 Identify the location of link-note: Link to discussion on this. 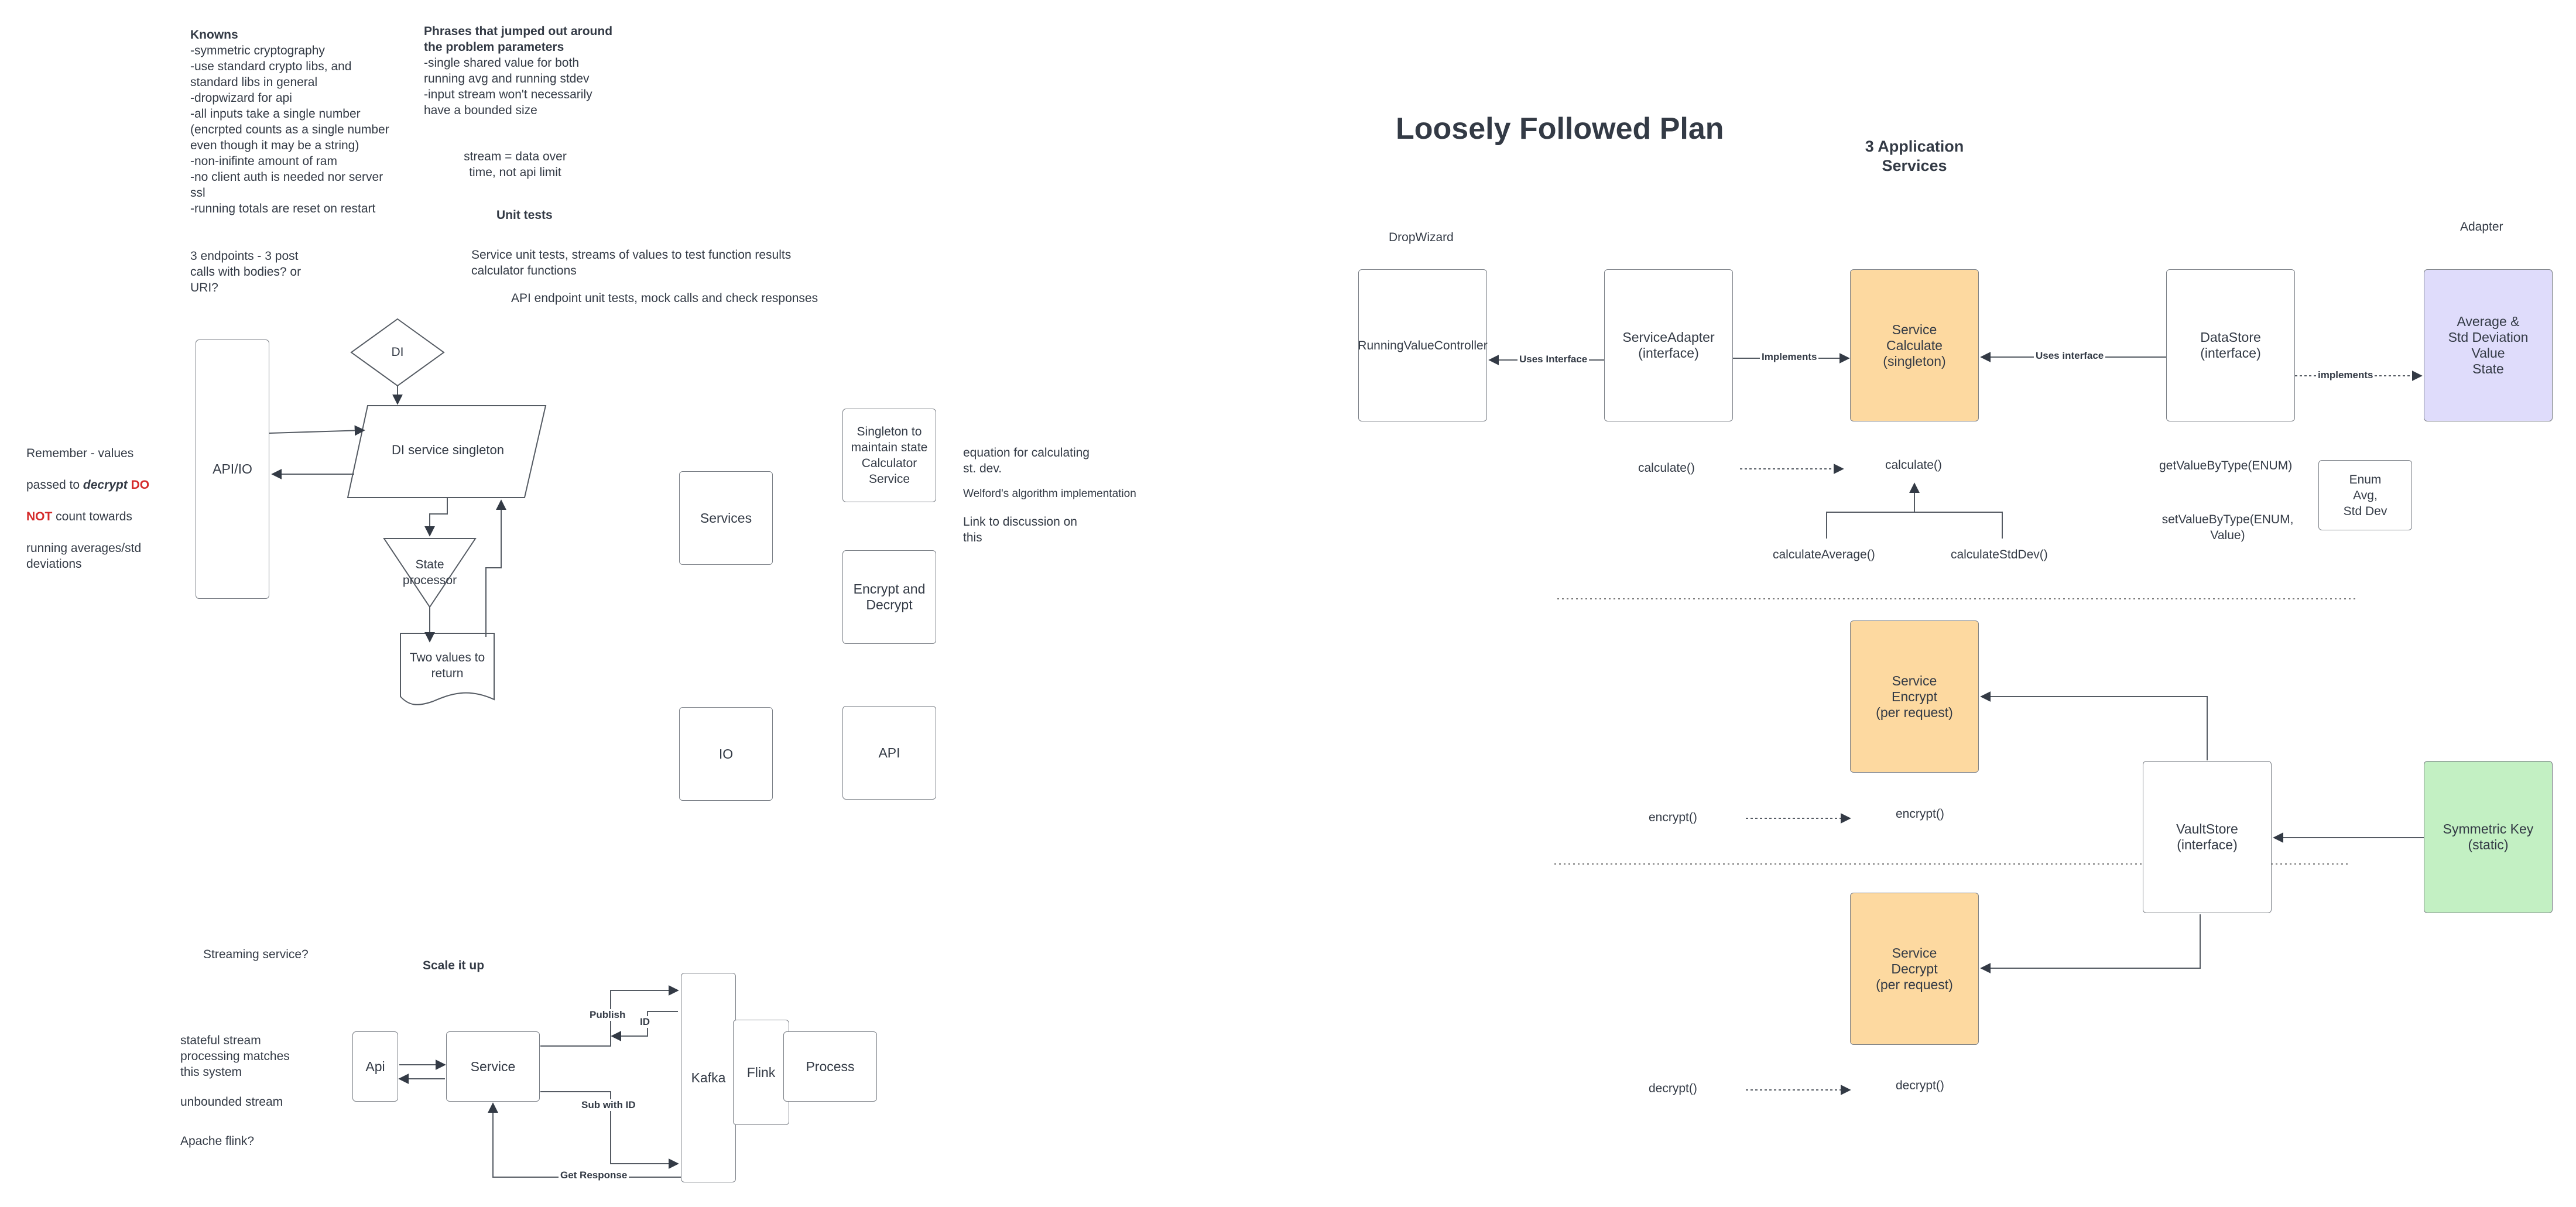
(1020, 530).